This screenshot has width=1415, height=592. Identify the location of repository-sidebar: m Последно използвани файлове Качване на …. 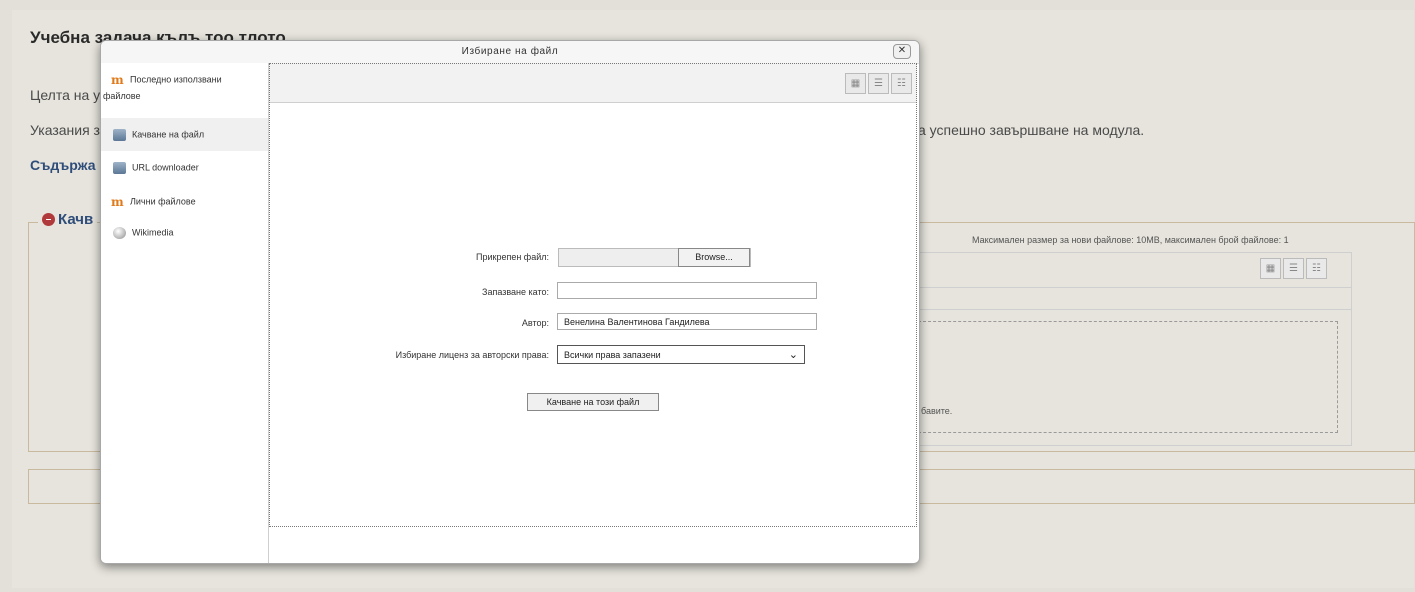
(185, 313).